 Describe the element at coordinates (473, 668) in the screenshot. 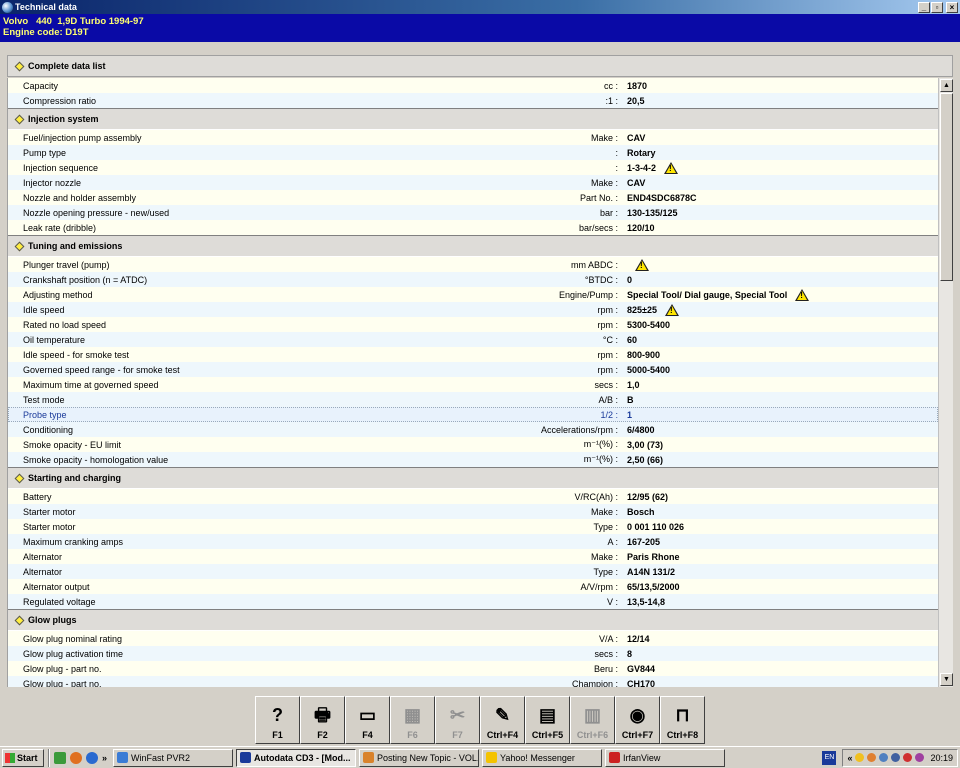

I see `data-row-glow-plug-part-no: Glow plug - part no. Beru : GV844` at that location.